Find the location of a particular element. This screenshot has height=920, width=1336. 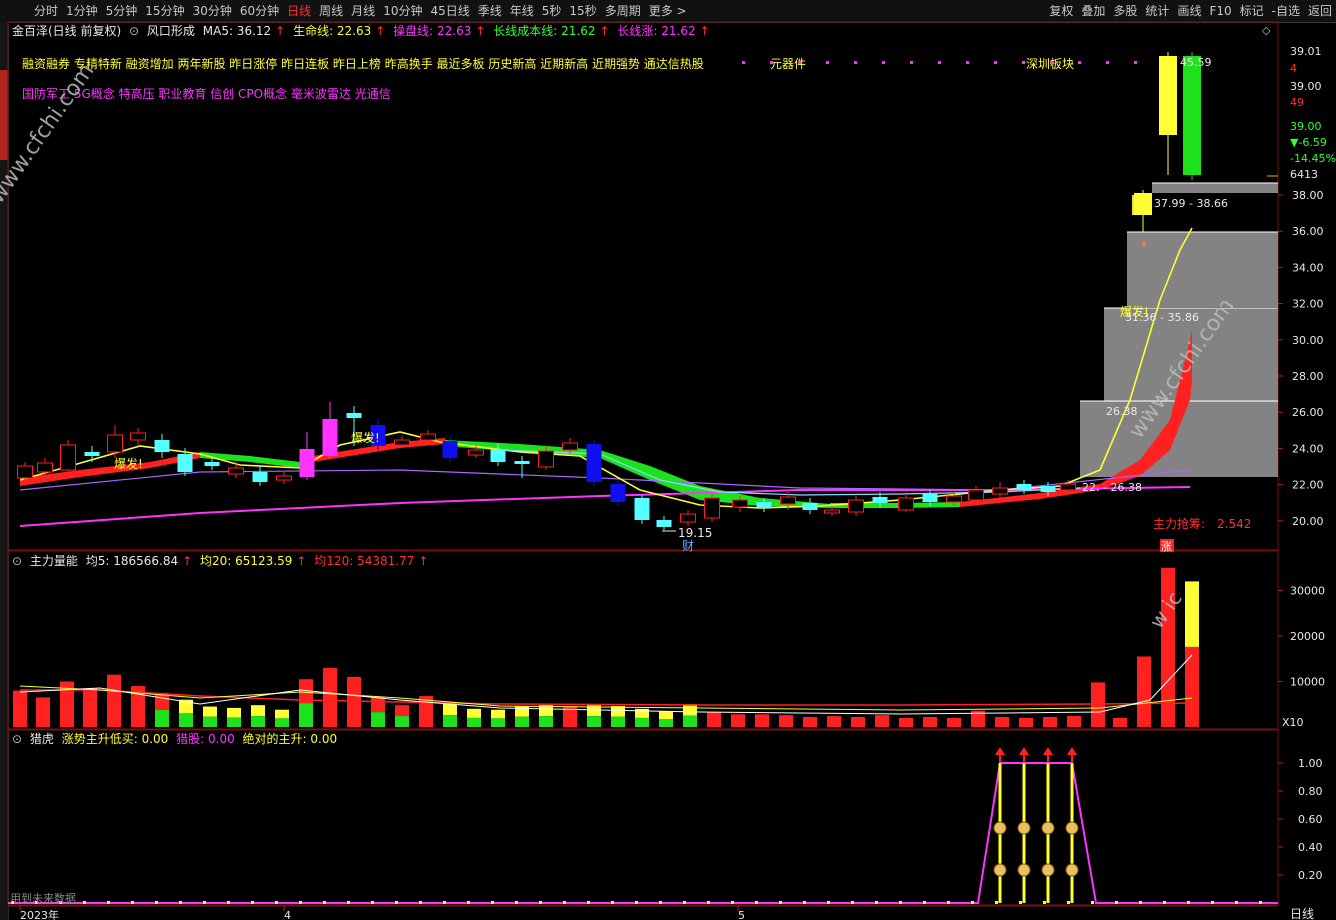

price-tick-label-4: 30.00 is located at coordinates (1308, 340).